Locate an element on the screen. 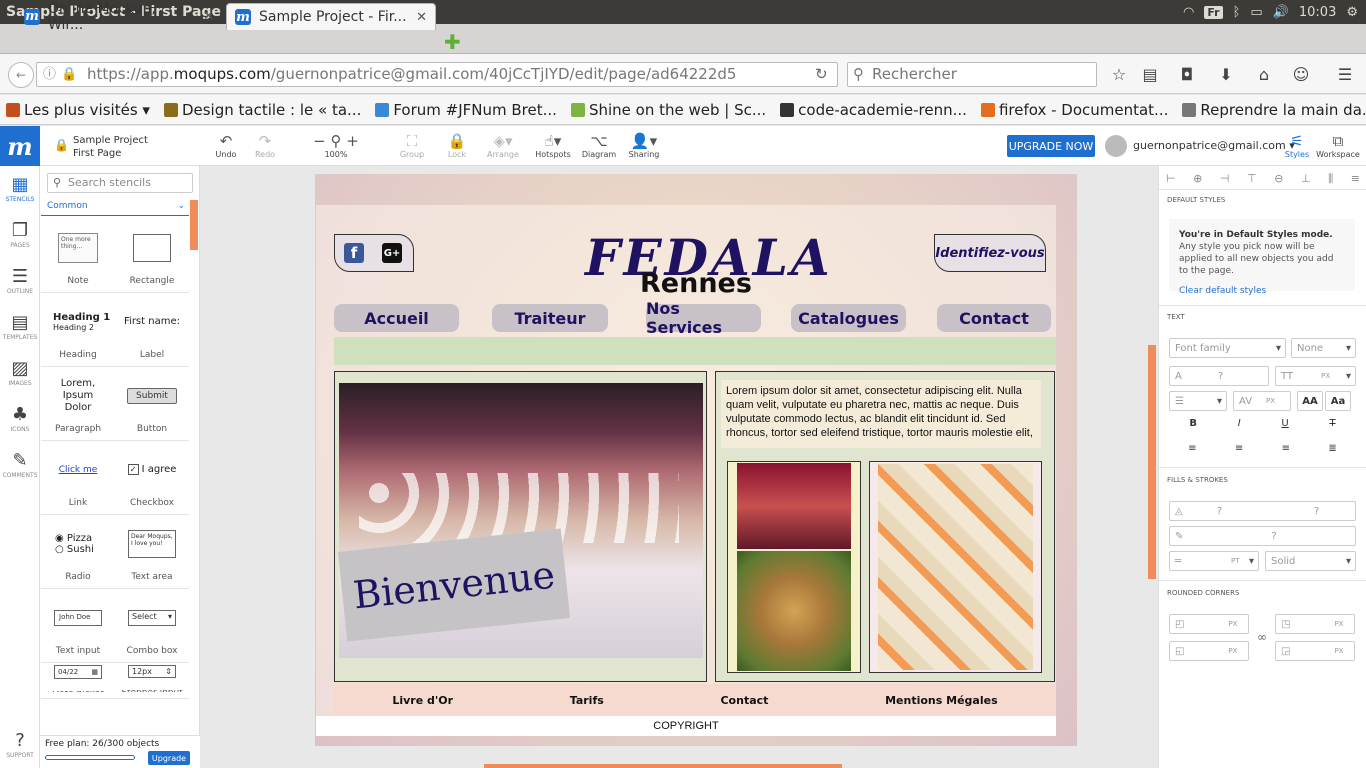 The image size is (1366, 768). search-field: ⚲ Rechercher is located at coordinates (972, 74).